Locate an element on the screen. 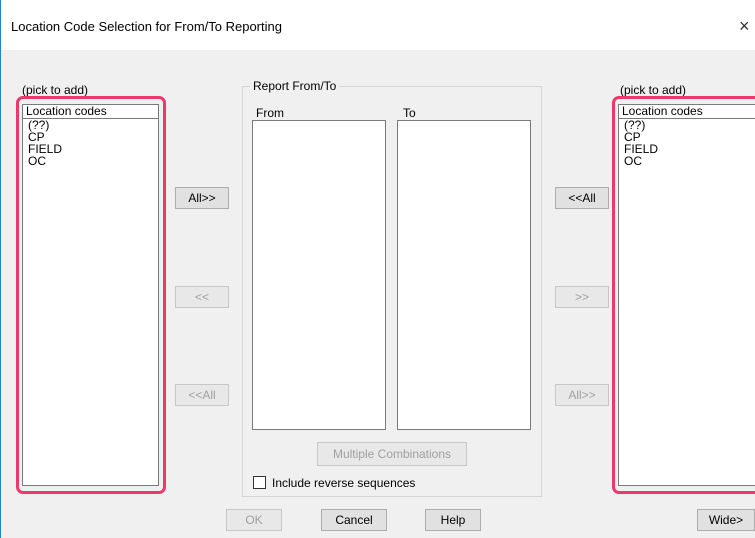 The width and height of the screenshot is (755, 538). right-list-header: Location codes is located at coordinates (687, 112).